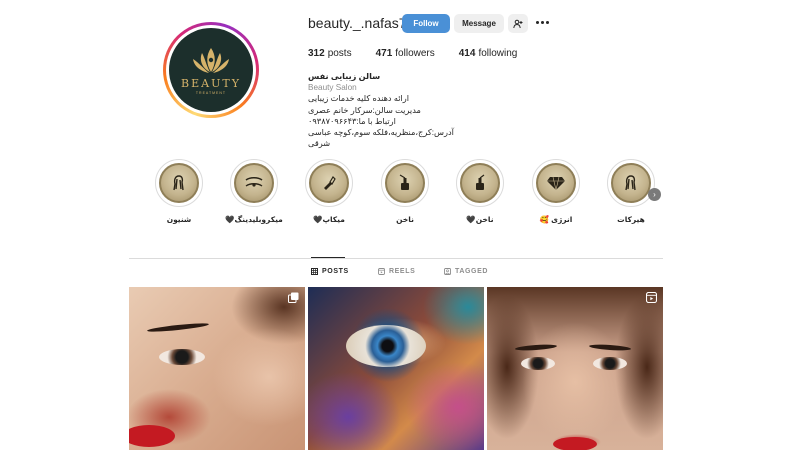  I want to click on stat-label: followers, so click(415, 53).